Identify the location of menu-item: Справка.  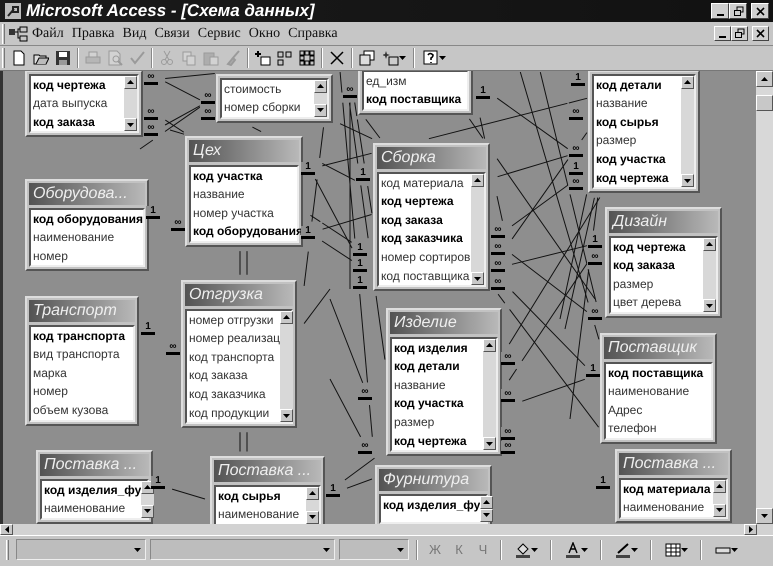
(313, 33).